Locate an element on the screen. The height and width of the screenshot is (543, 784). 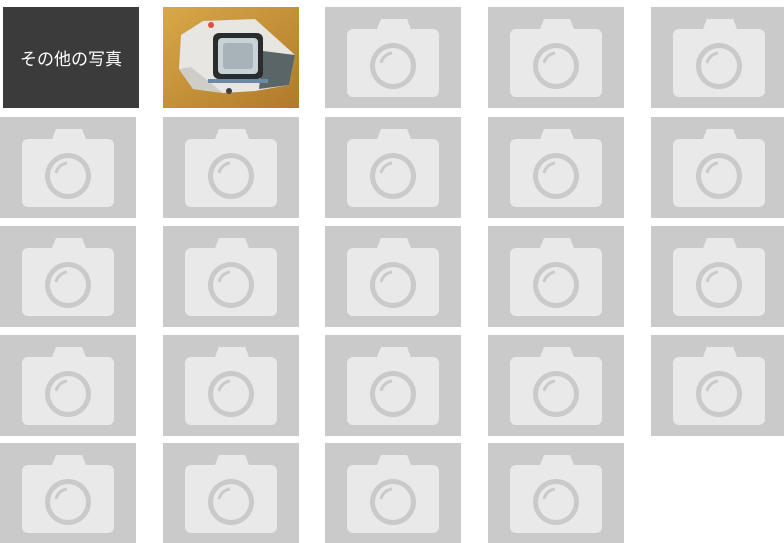
photo-thumbnail is located at coordinates (231, 57).